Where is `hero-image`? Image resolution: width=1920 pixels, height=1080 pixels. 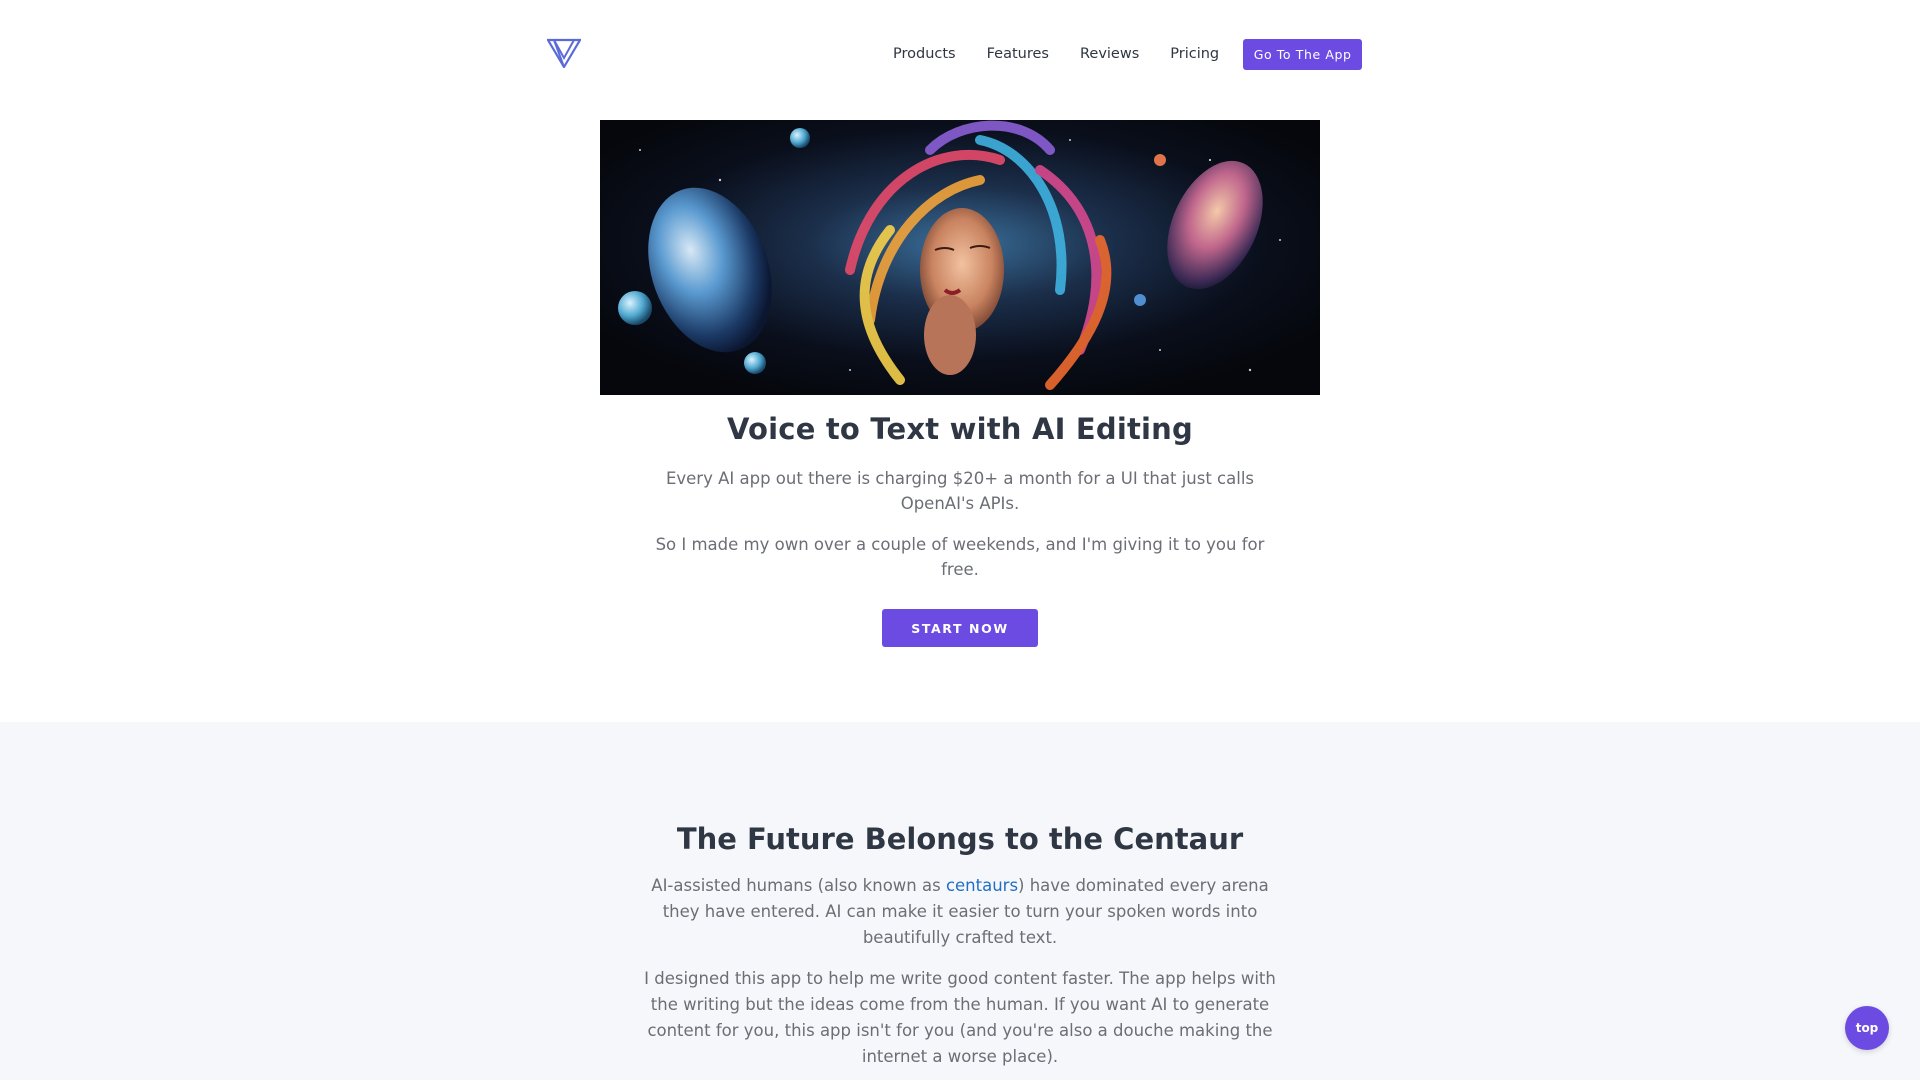 hero-image is located at coordinates (960, 257).